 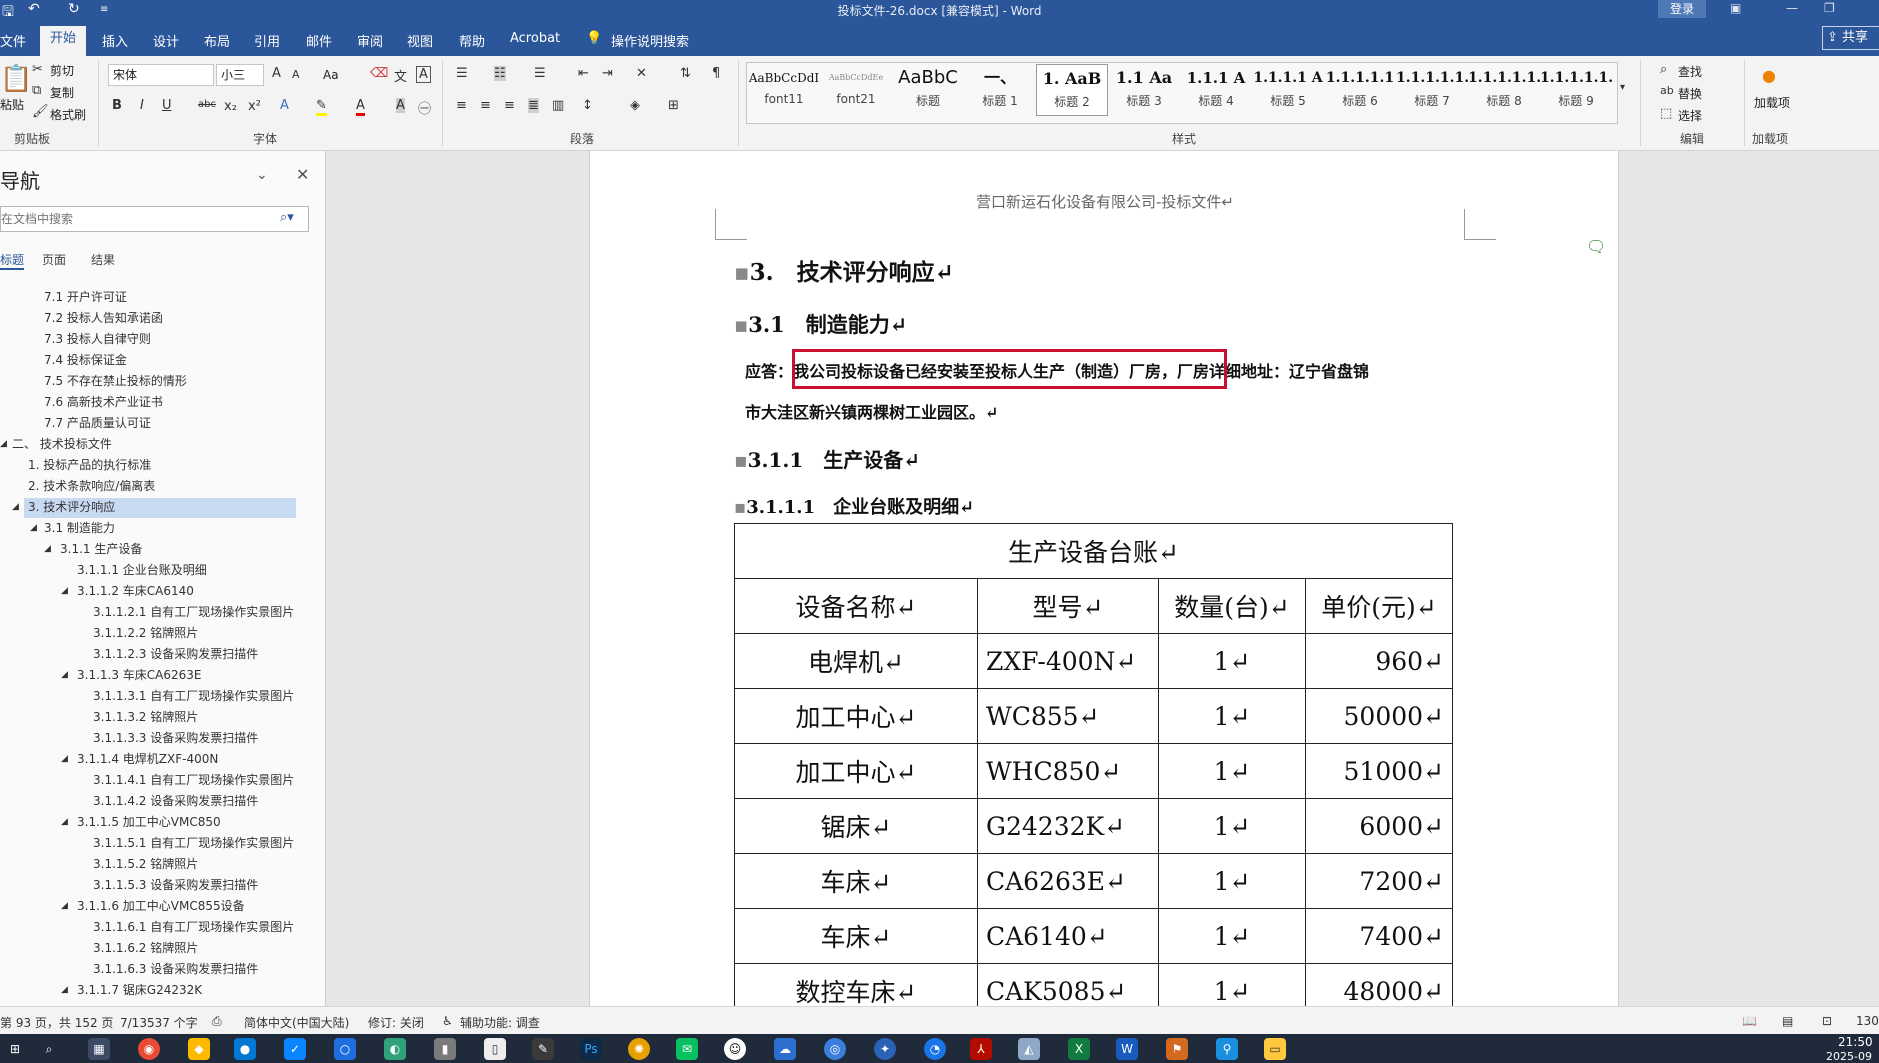 I want to click on tab-file: 文件, so click(x=13, y=40).